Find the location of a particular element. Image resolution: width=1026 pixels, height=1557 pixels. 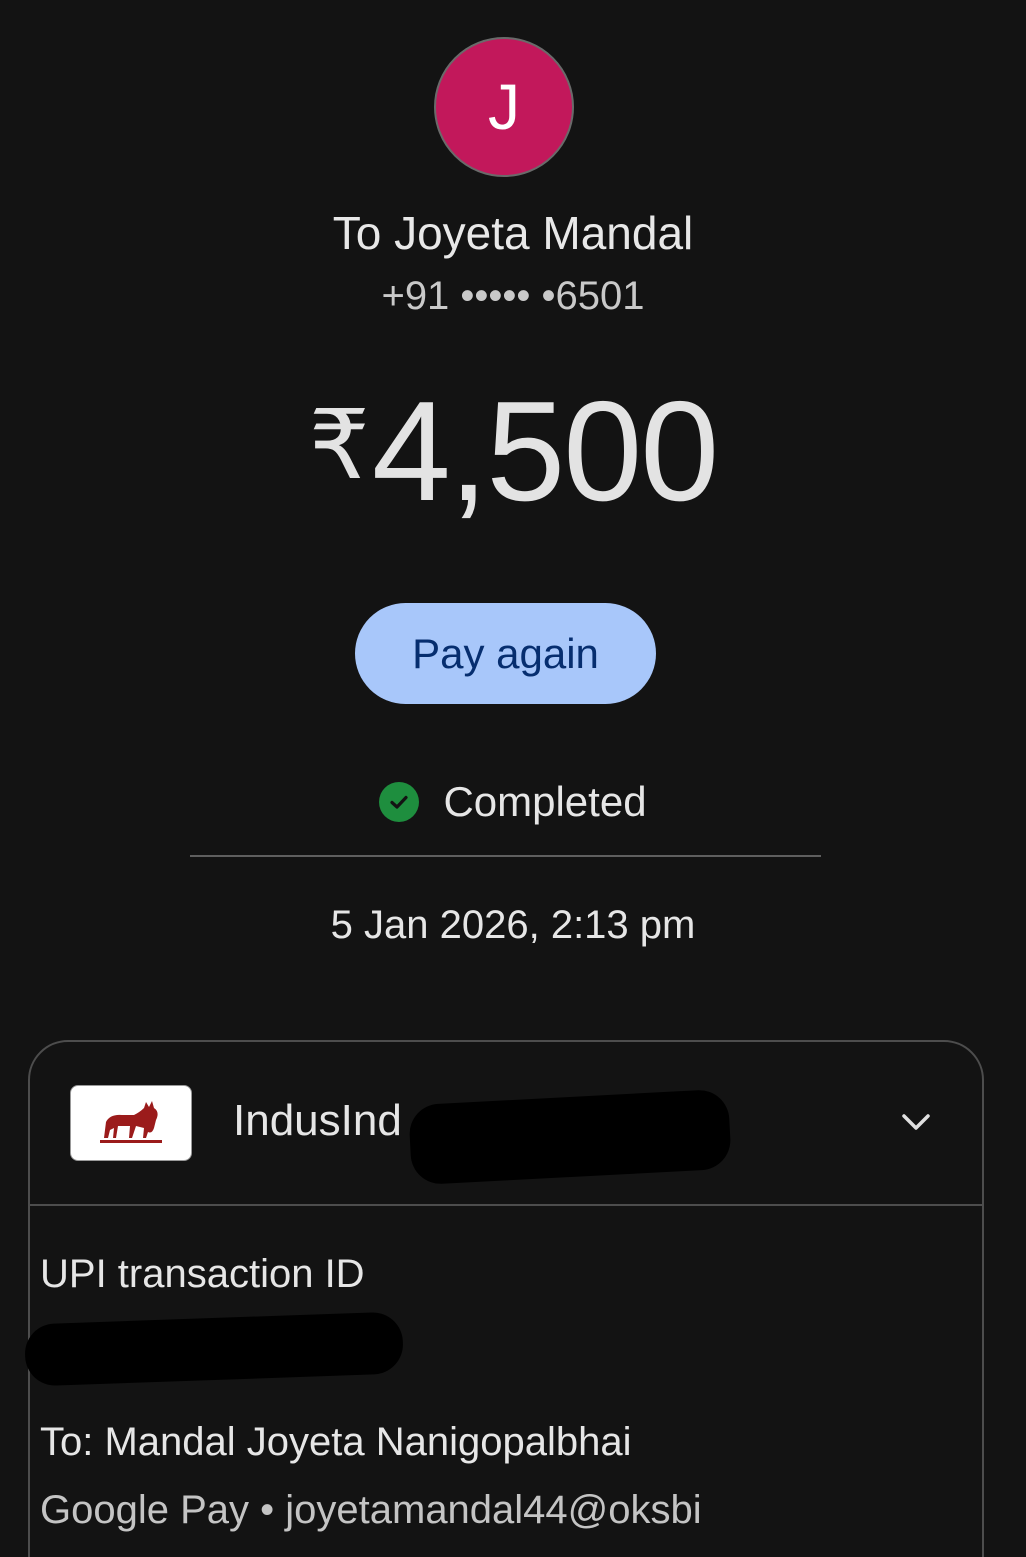

bank-account-header: IndusInd is located at coordinates (506, 1123).